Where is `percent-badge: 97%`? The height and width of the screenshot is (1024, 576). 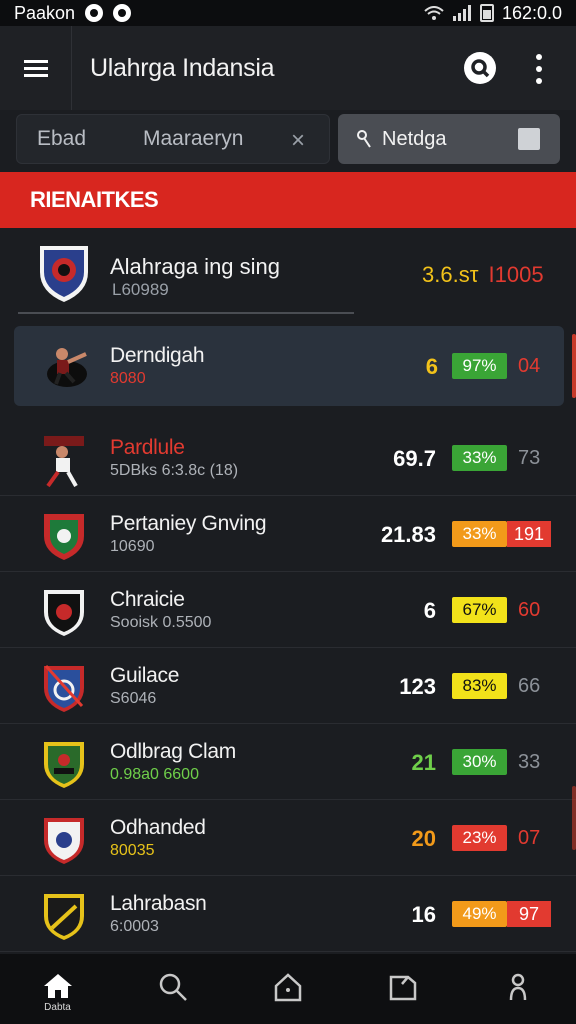 percent-badge: 97% is located at coordinates (479, 366).